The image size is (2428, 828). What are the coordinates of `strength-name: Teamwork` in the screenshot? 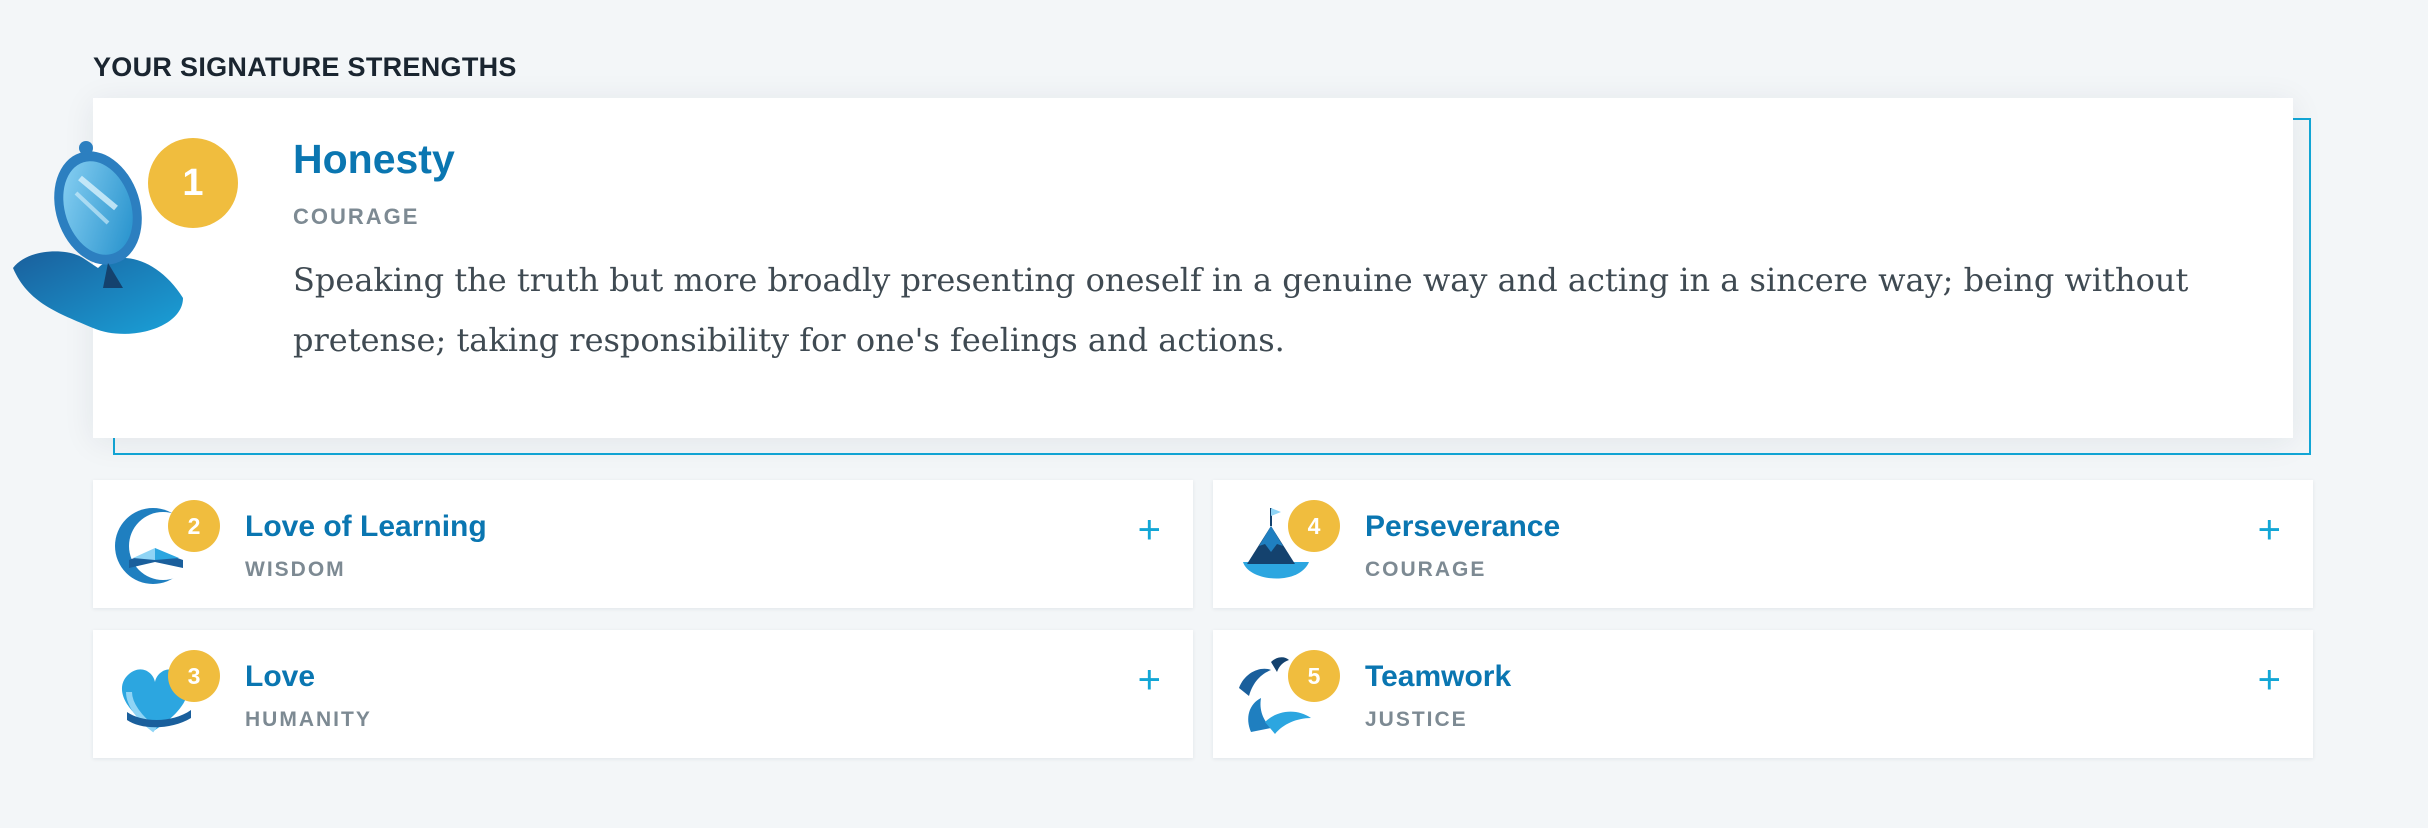 It's located at (1438, 676).